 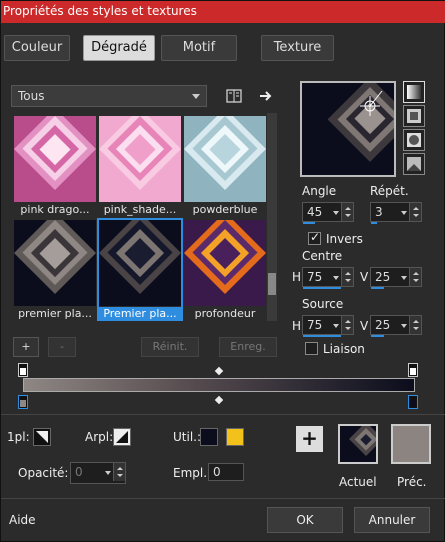 What do you see at coordinates (392, 520) in the screenshot?
I see `cancel-button: Annuler` at bounding box center [392, 520].